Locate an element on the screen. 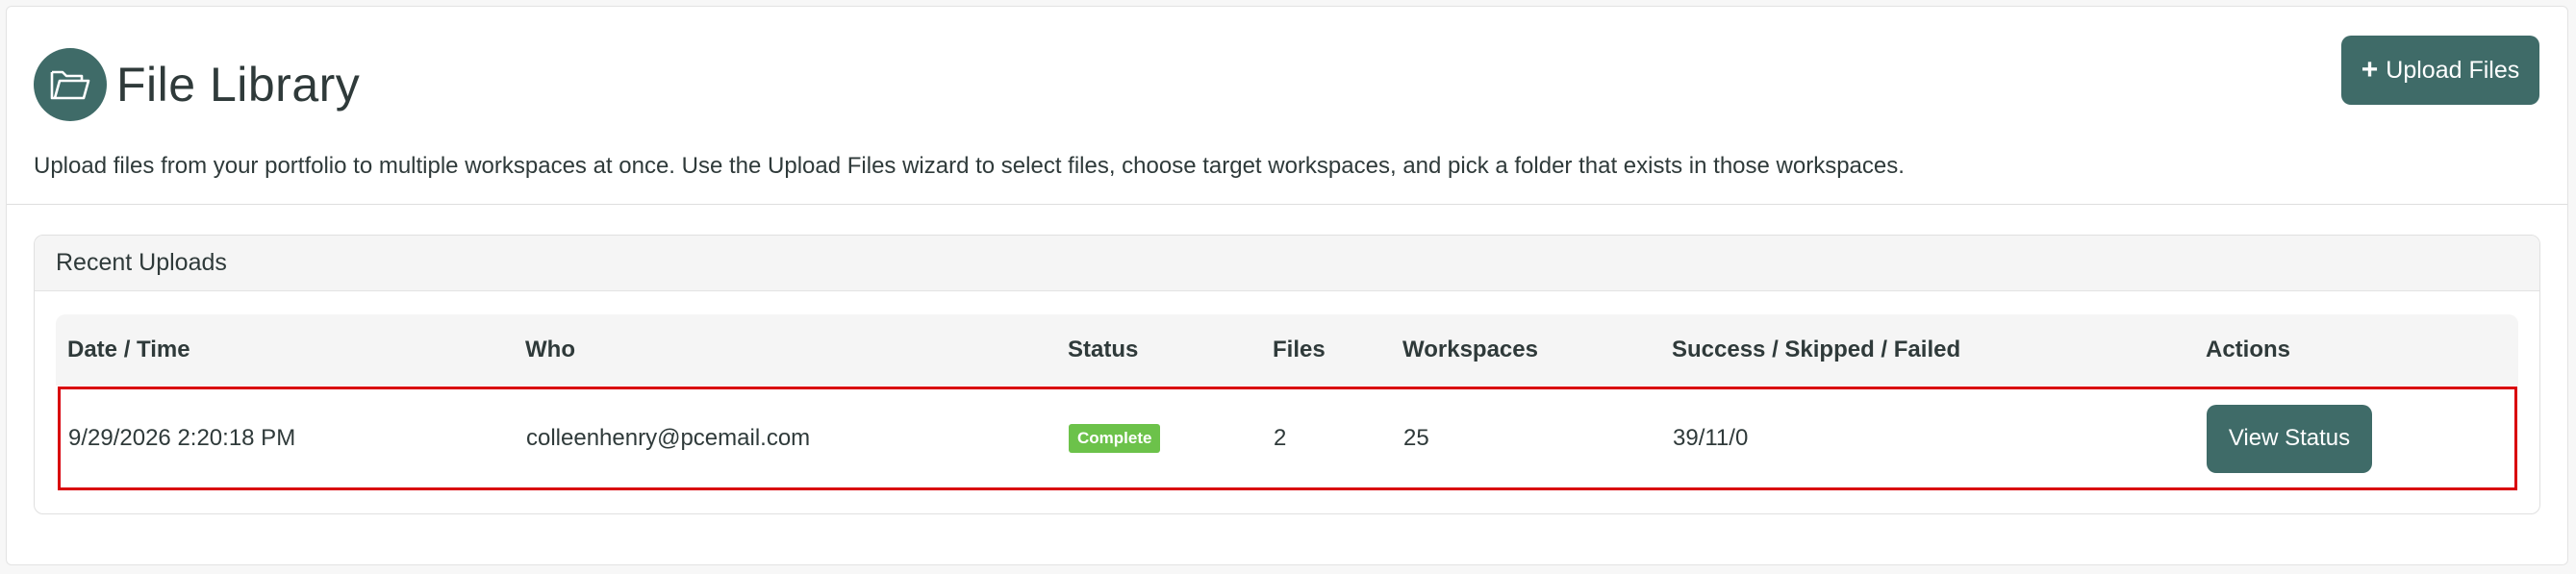  column-header-files: Files is located at coordinates (1299, 349).